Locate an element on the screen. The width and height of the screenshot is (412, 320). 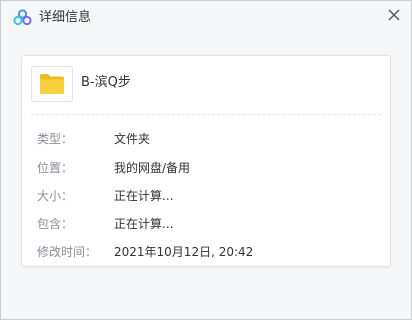
modified-time-label: 修改时间： is located at coordinates (67, 252).